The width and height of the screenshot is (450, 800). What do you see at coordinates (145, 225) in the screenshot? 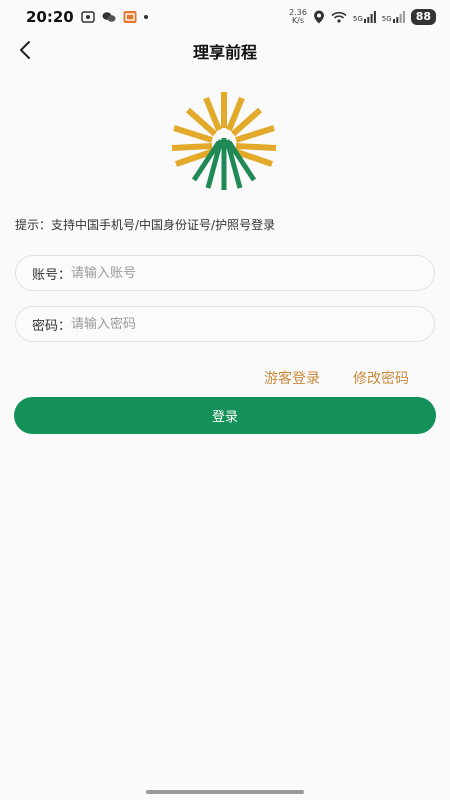
I see `login-hint: 提示：支持中国手机号/中国身份证号/护照号登录` at bounding box center [145, 225].